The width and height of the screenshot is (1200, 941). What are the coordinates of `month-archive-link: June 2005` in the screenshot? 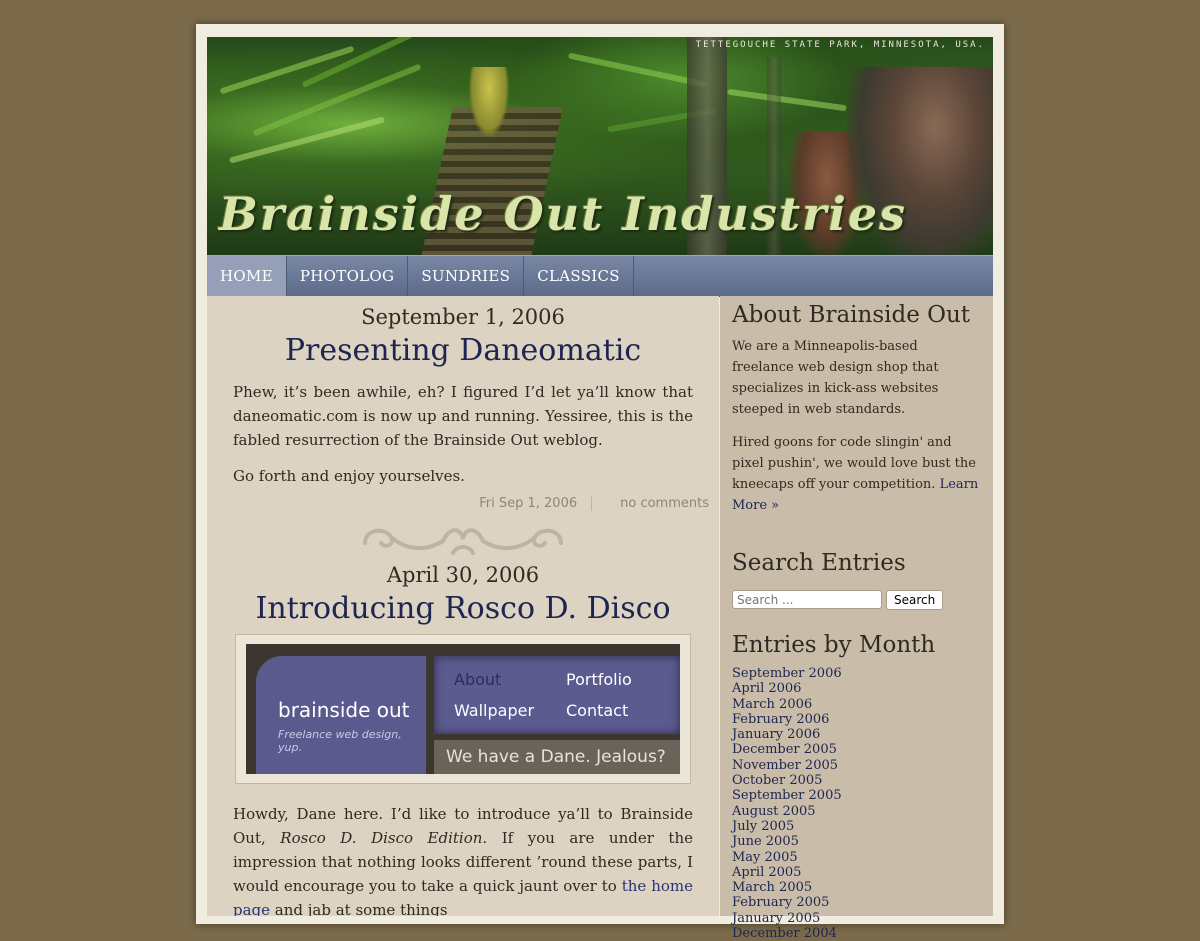 It's located at (856, 841).